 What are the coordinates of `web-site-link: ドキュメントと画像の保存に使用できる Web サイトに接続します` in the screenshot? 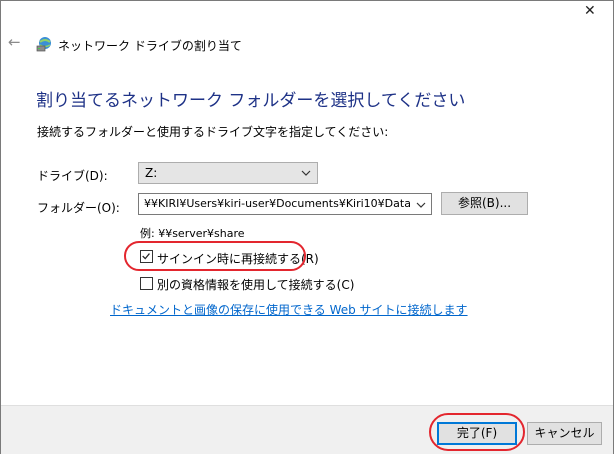 It's located at (289, 309).